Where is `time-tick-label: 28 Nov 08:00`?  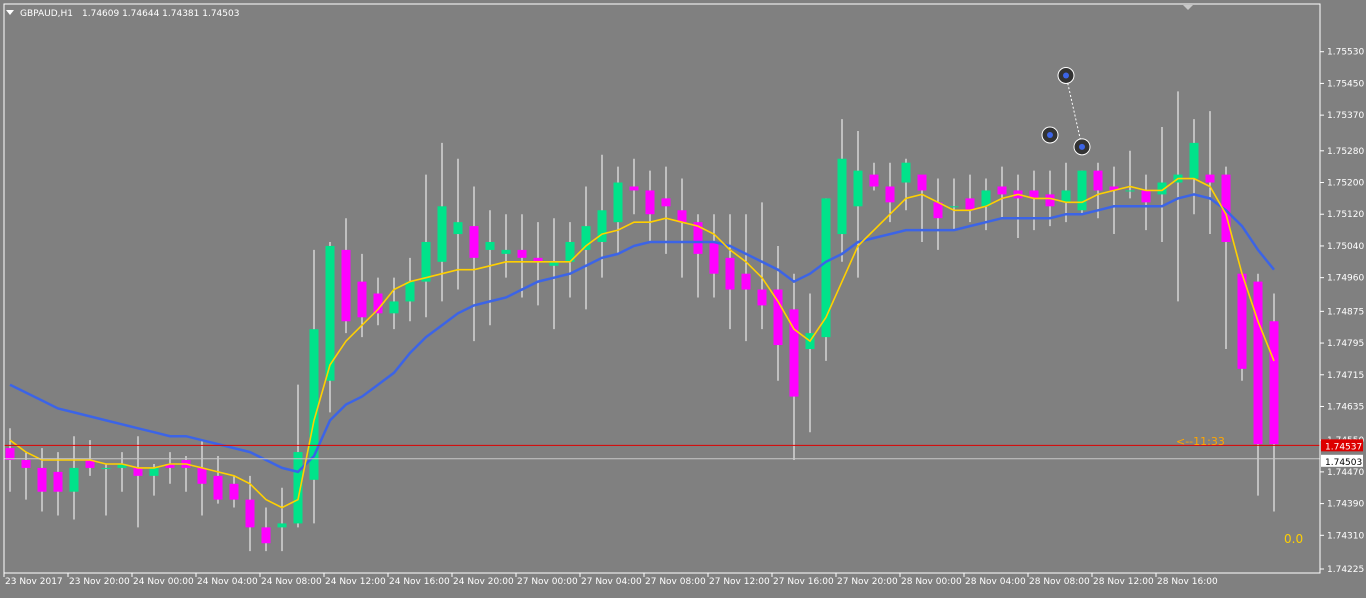
time-tick-label: 28 Nov 08:00 is located at coordinates (1059, 582).